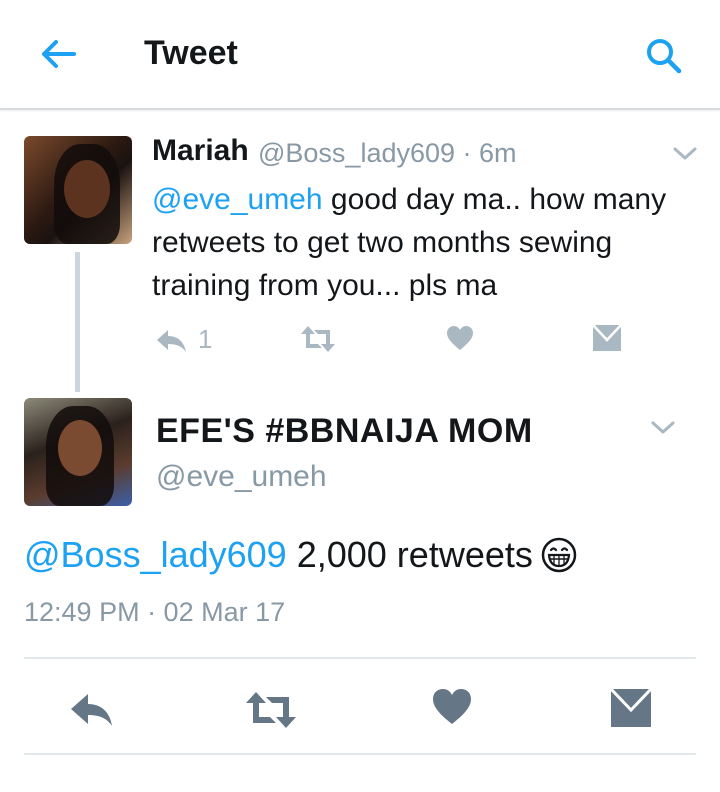 The image size is (720, 792). I want to click on tweet-text: @Boss_lady609 2,000 retweets, so click(300, 555).